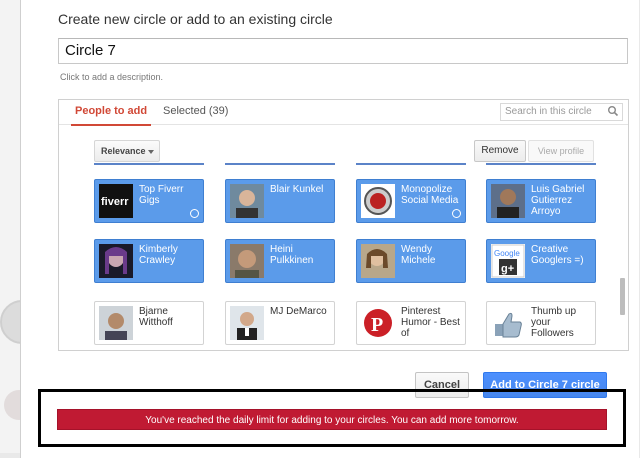 Image resolution: width=640 pixels, height=458 pixels. What do you see at coordinates (280, 201) in the screenshot?
I see `person-card: Blair Kunkel` at bounding box center [280, 201].